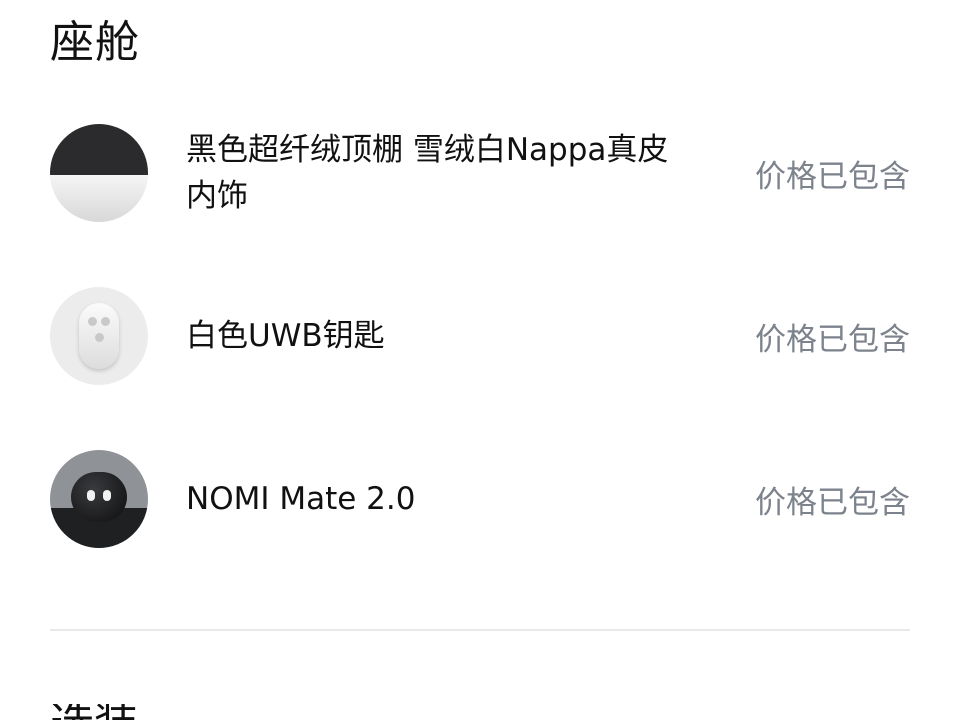 The height and width of the screenshot is (720, 960). What do you see at coordinates (427, 173) in the screenshot?
I see `item-name: 黑色超纤绒顶棚 雪绒白Nappa真皮内饰` at bounding box center [427, 173].